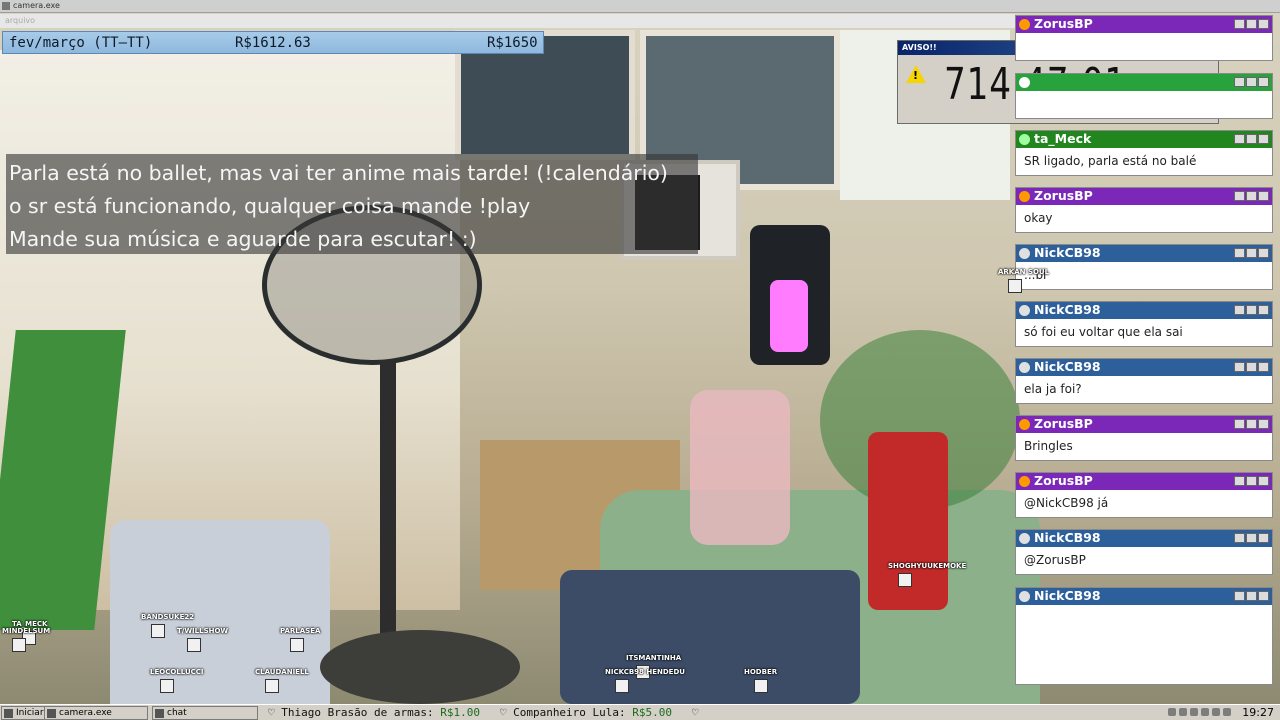  What do you see at coordinates (1055, 560) in the screenshot?
I see `chat-message-text: @ZorusBP` at bounding box center [1055, 560].